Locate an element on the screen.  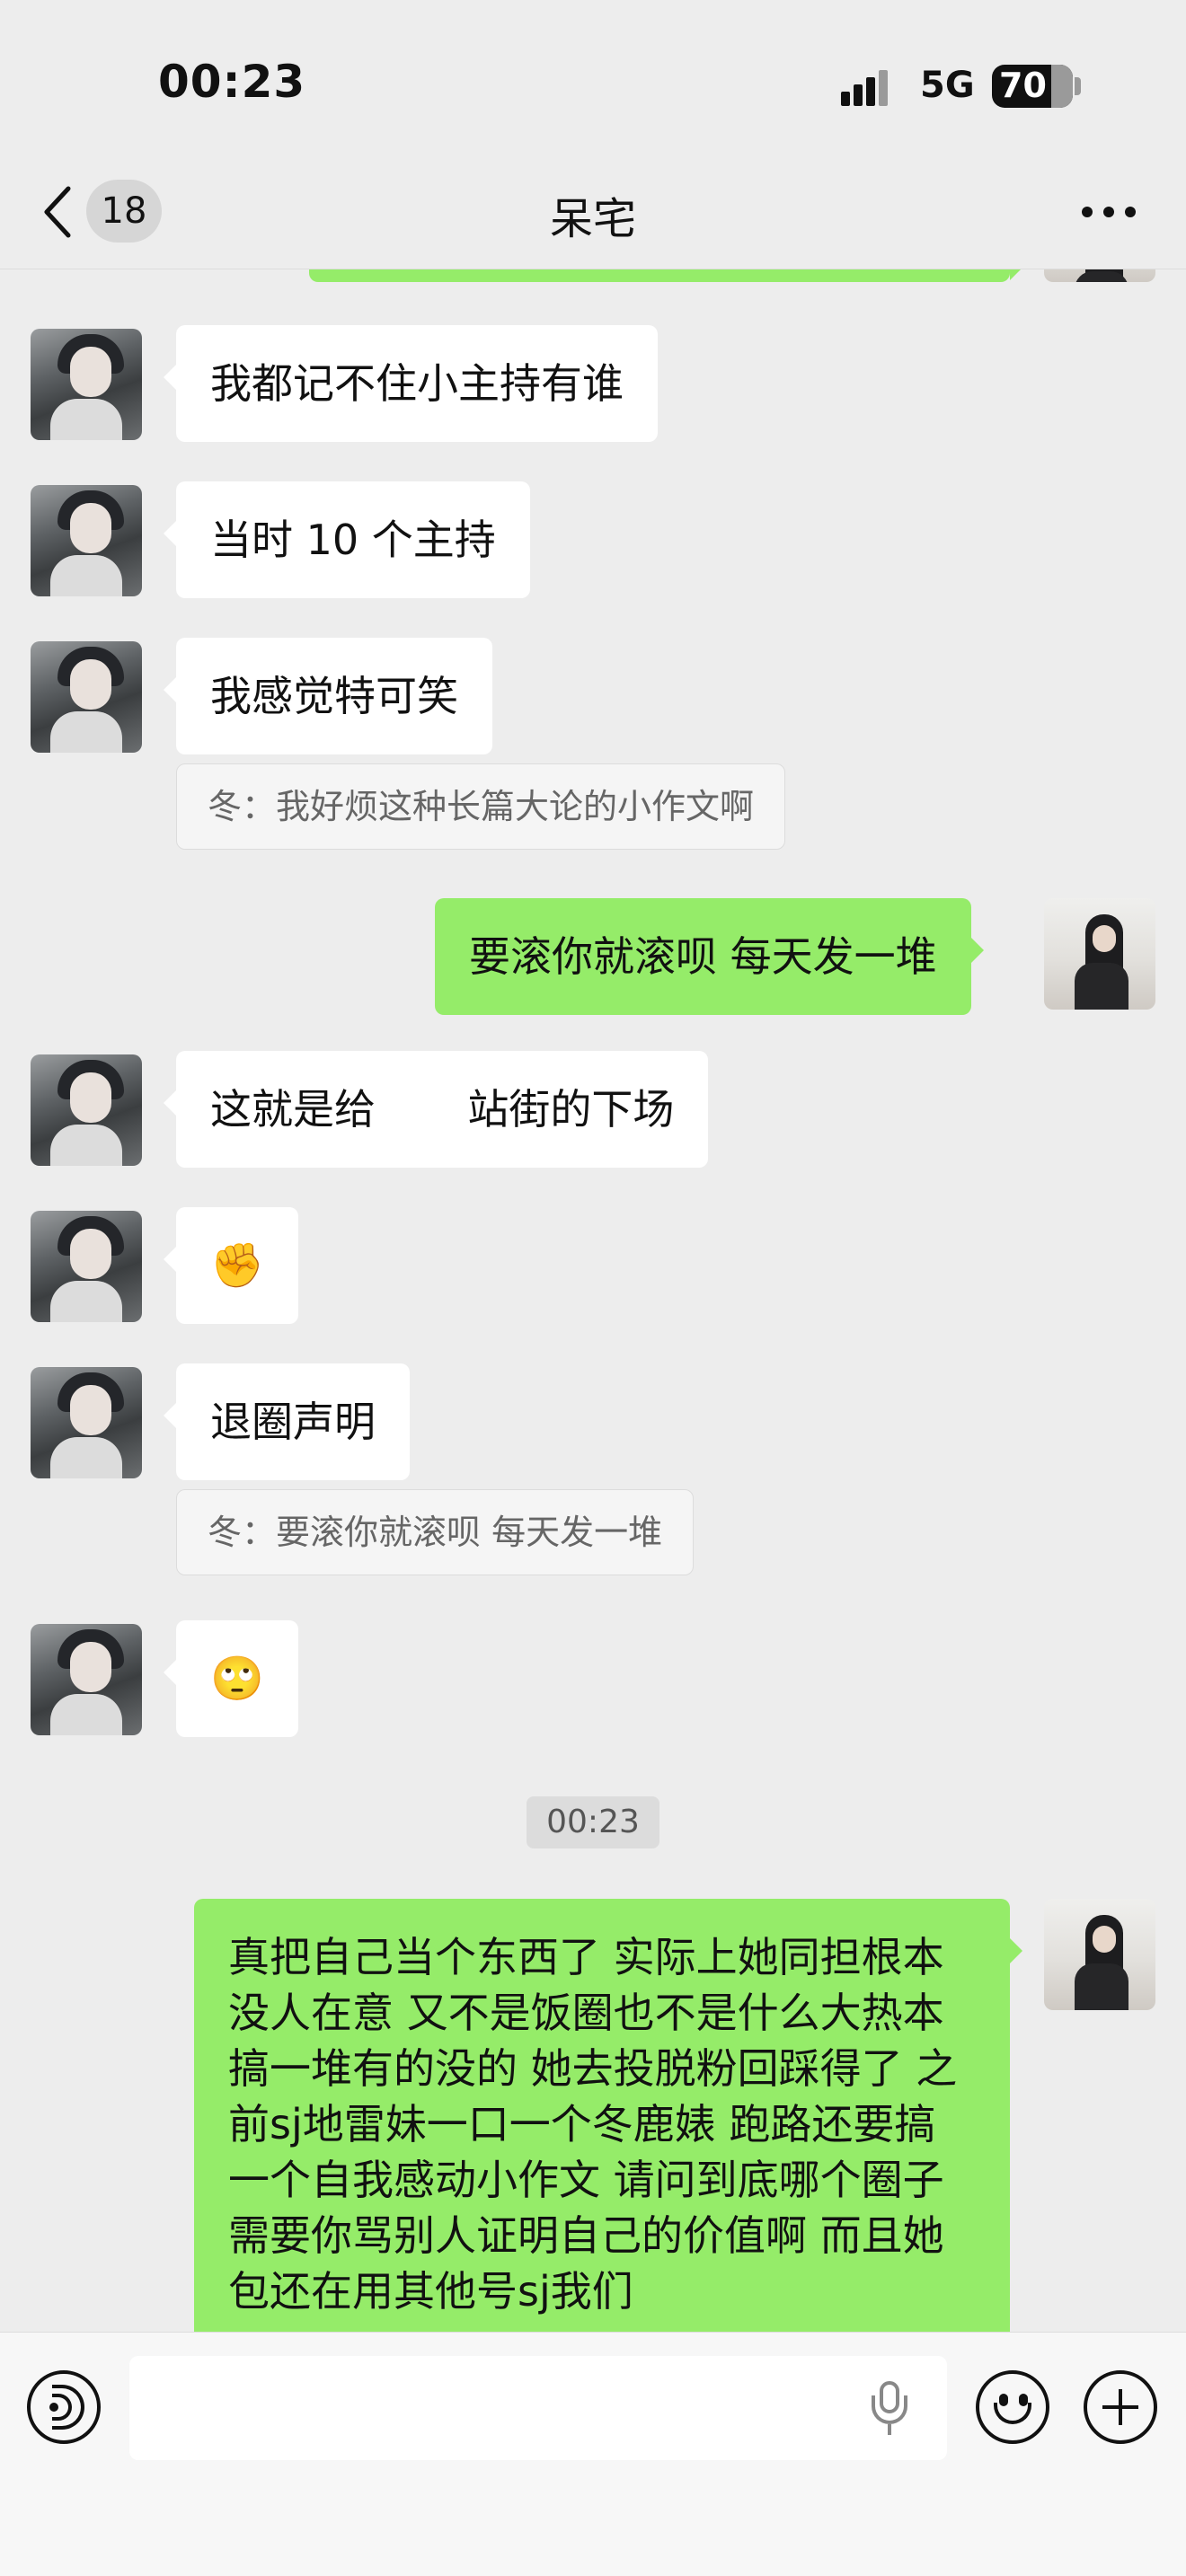
battery-level: 70 is located at coordinates (1023, 85).